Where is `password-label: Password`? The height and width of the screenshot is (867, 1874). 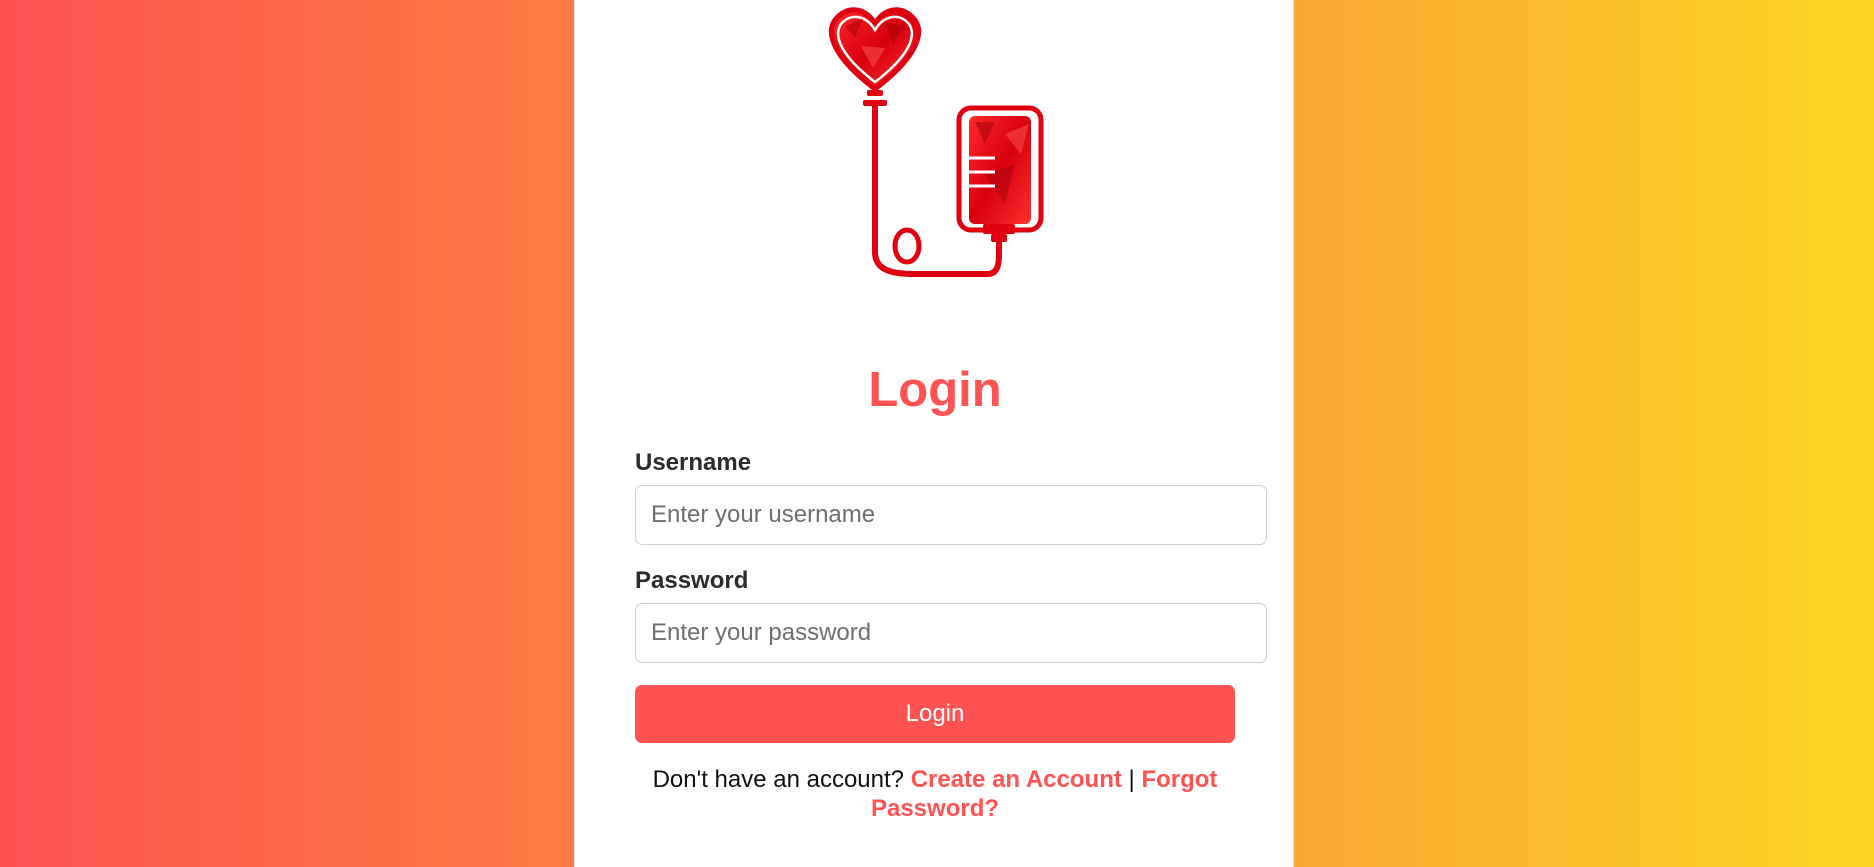
password-label: Password is located at coordinates (692, 580).